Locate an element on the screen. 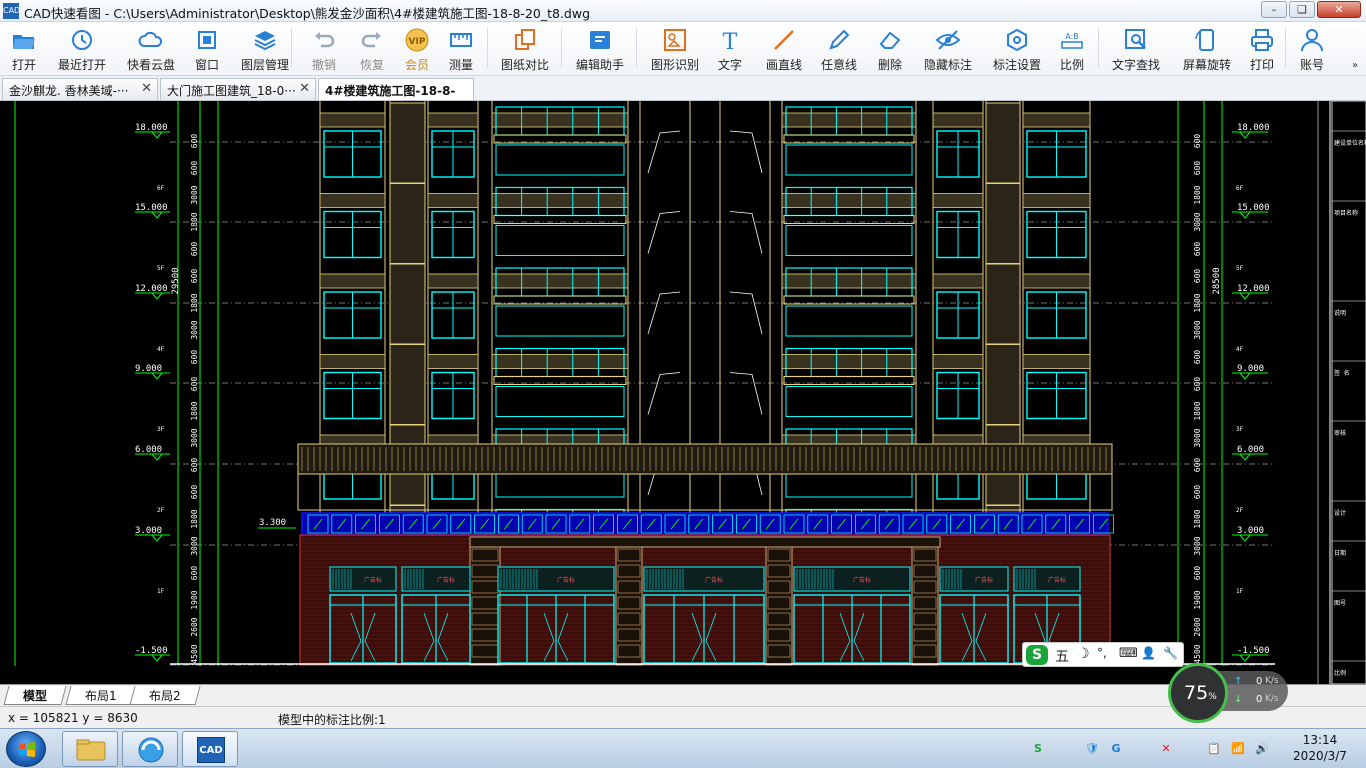 This screenshot has height=768, width=1366. title-block-text: 比例 is located at coordinates (1340, 673).